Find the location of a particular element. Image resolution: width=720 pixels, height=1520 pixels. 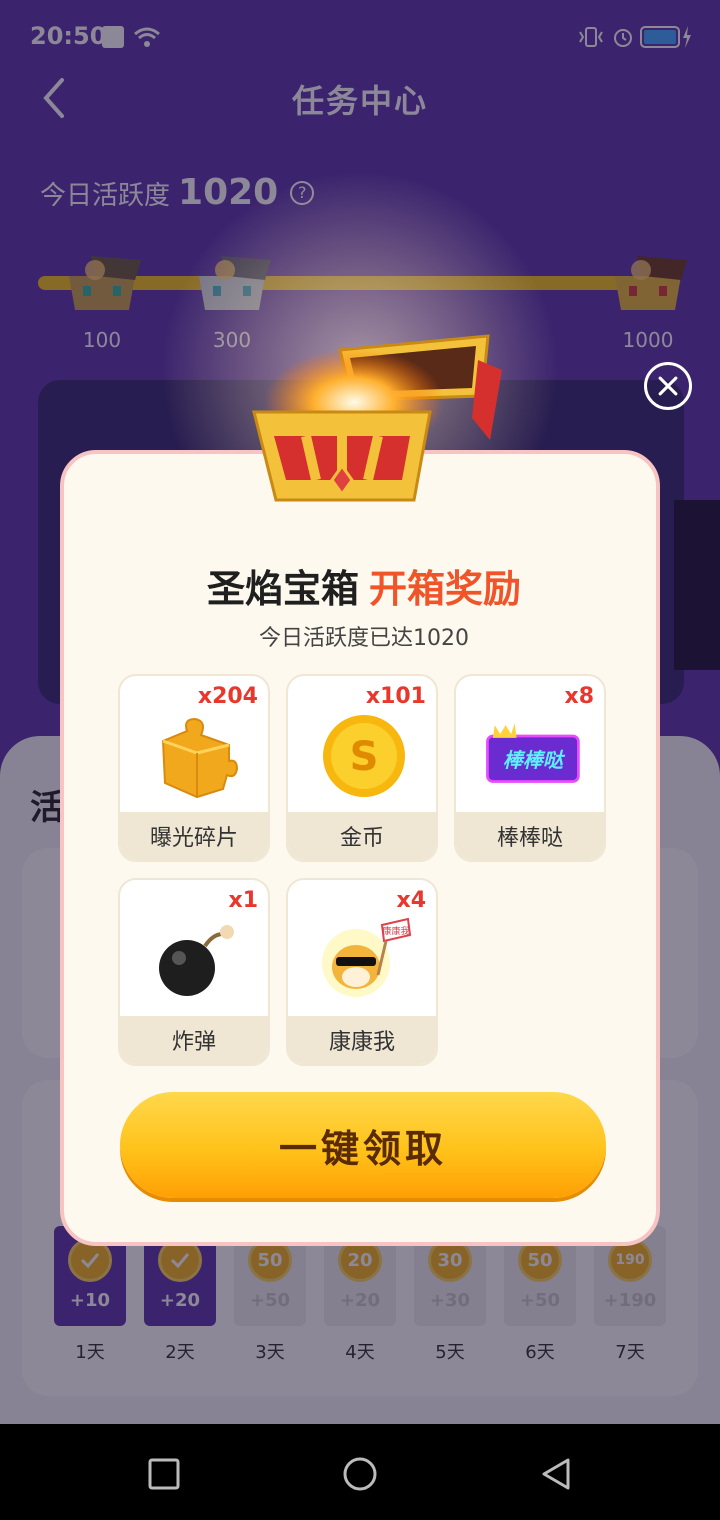

gold-coin-icon: S is located at coordinates (364, 756).